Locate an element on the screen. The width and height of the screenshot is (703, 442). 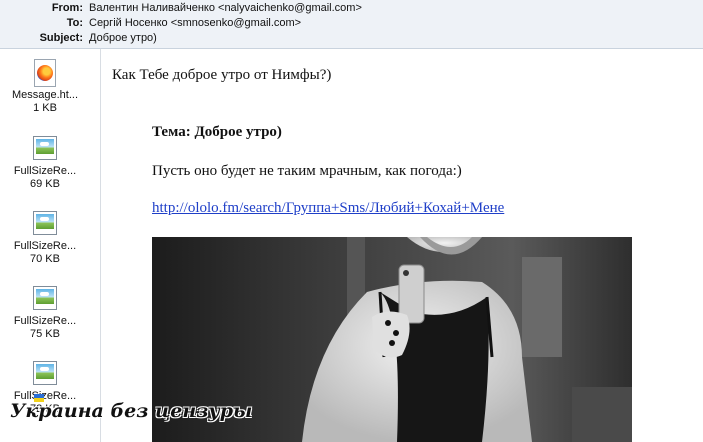
email-body-subject: Тема: Доброе утро) is located at coordinates (217, 132).